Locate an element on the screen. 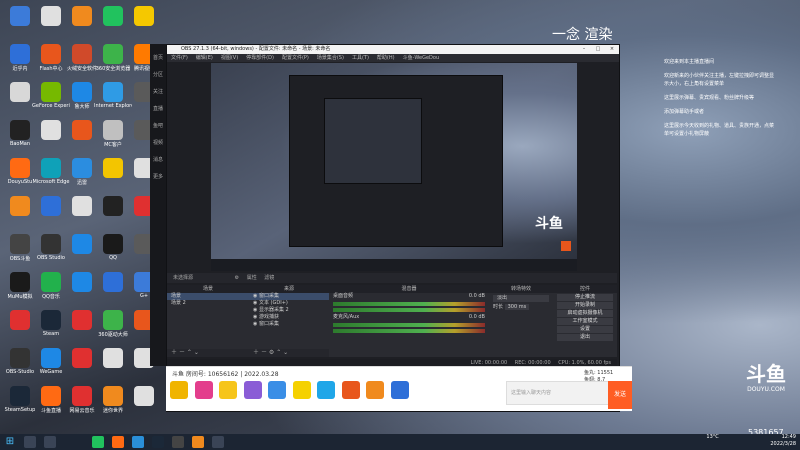 The image size is (800, 450). menu-item: 斗鱼-WeGeDou is located at coordinates (421, 58).